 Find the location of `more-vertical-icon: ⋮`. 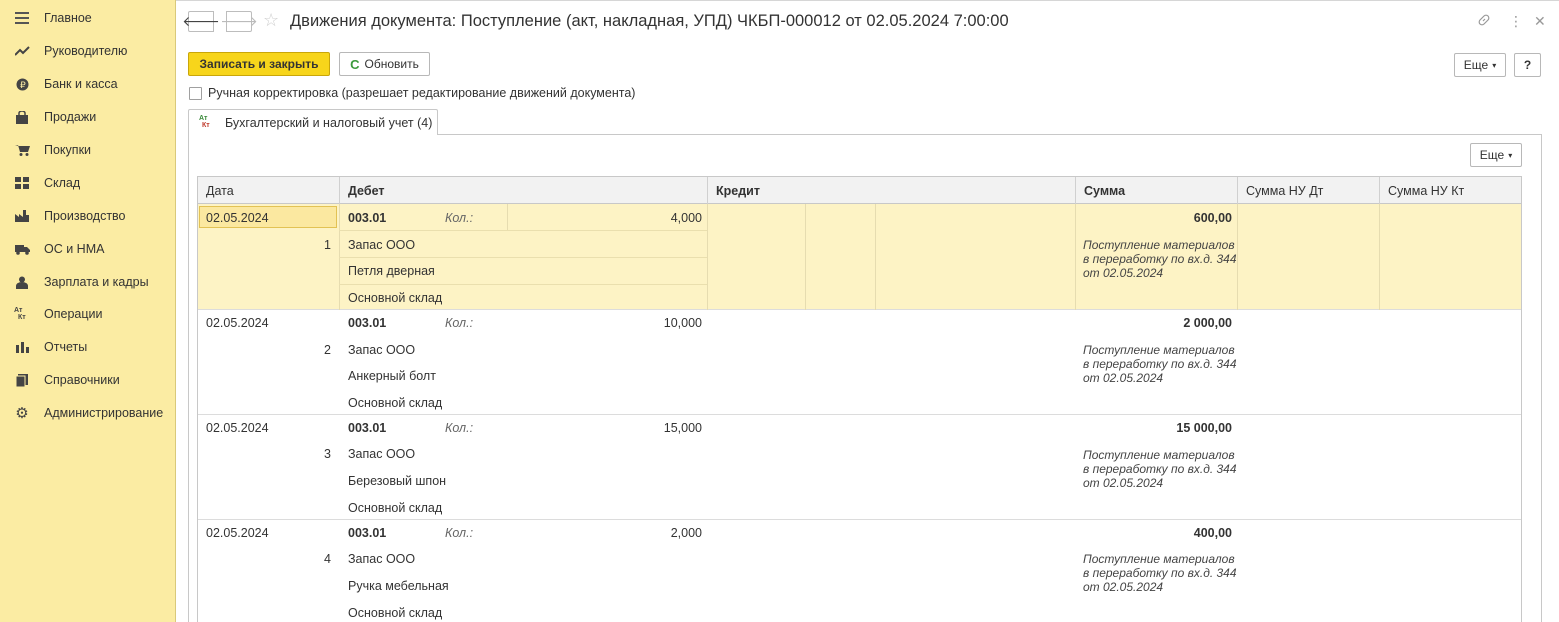

more-vertical-icon: ⋮ is located at coordinates (1516, 21).